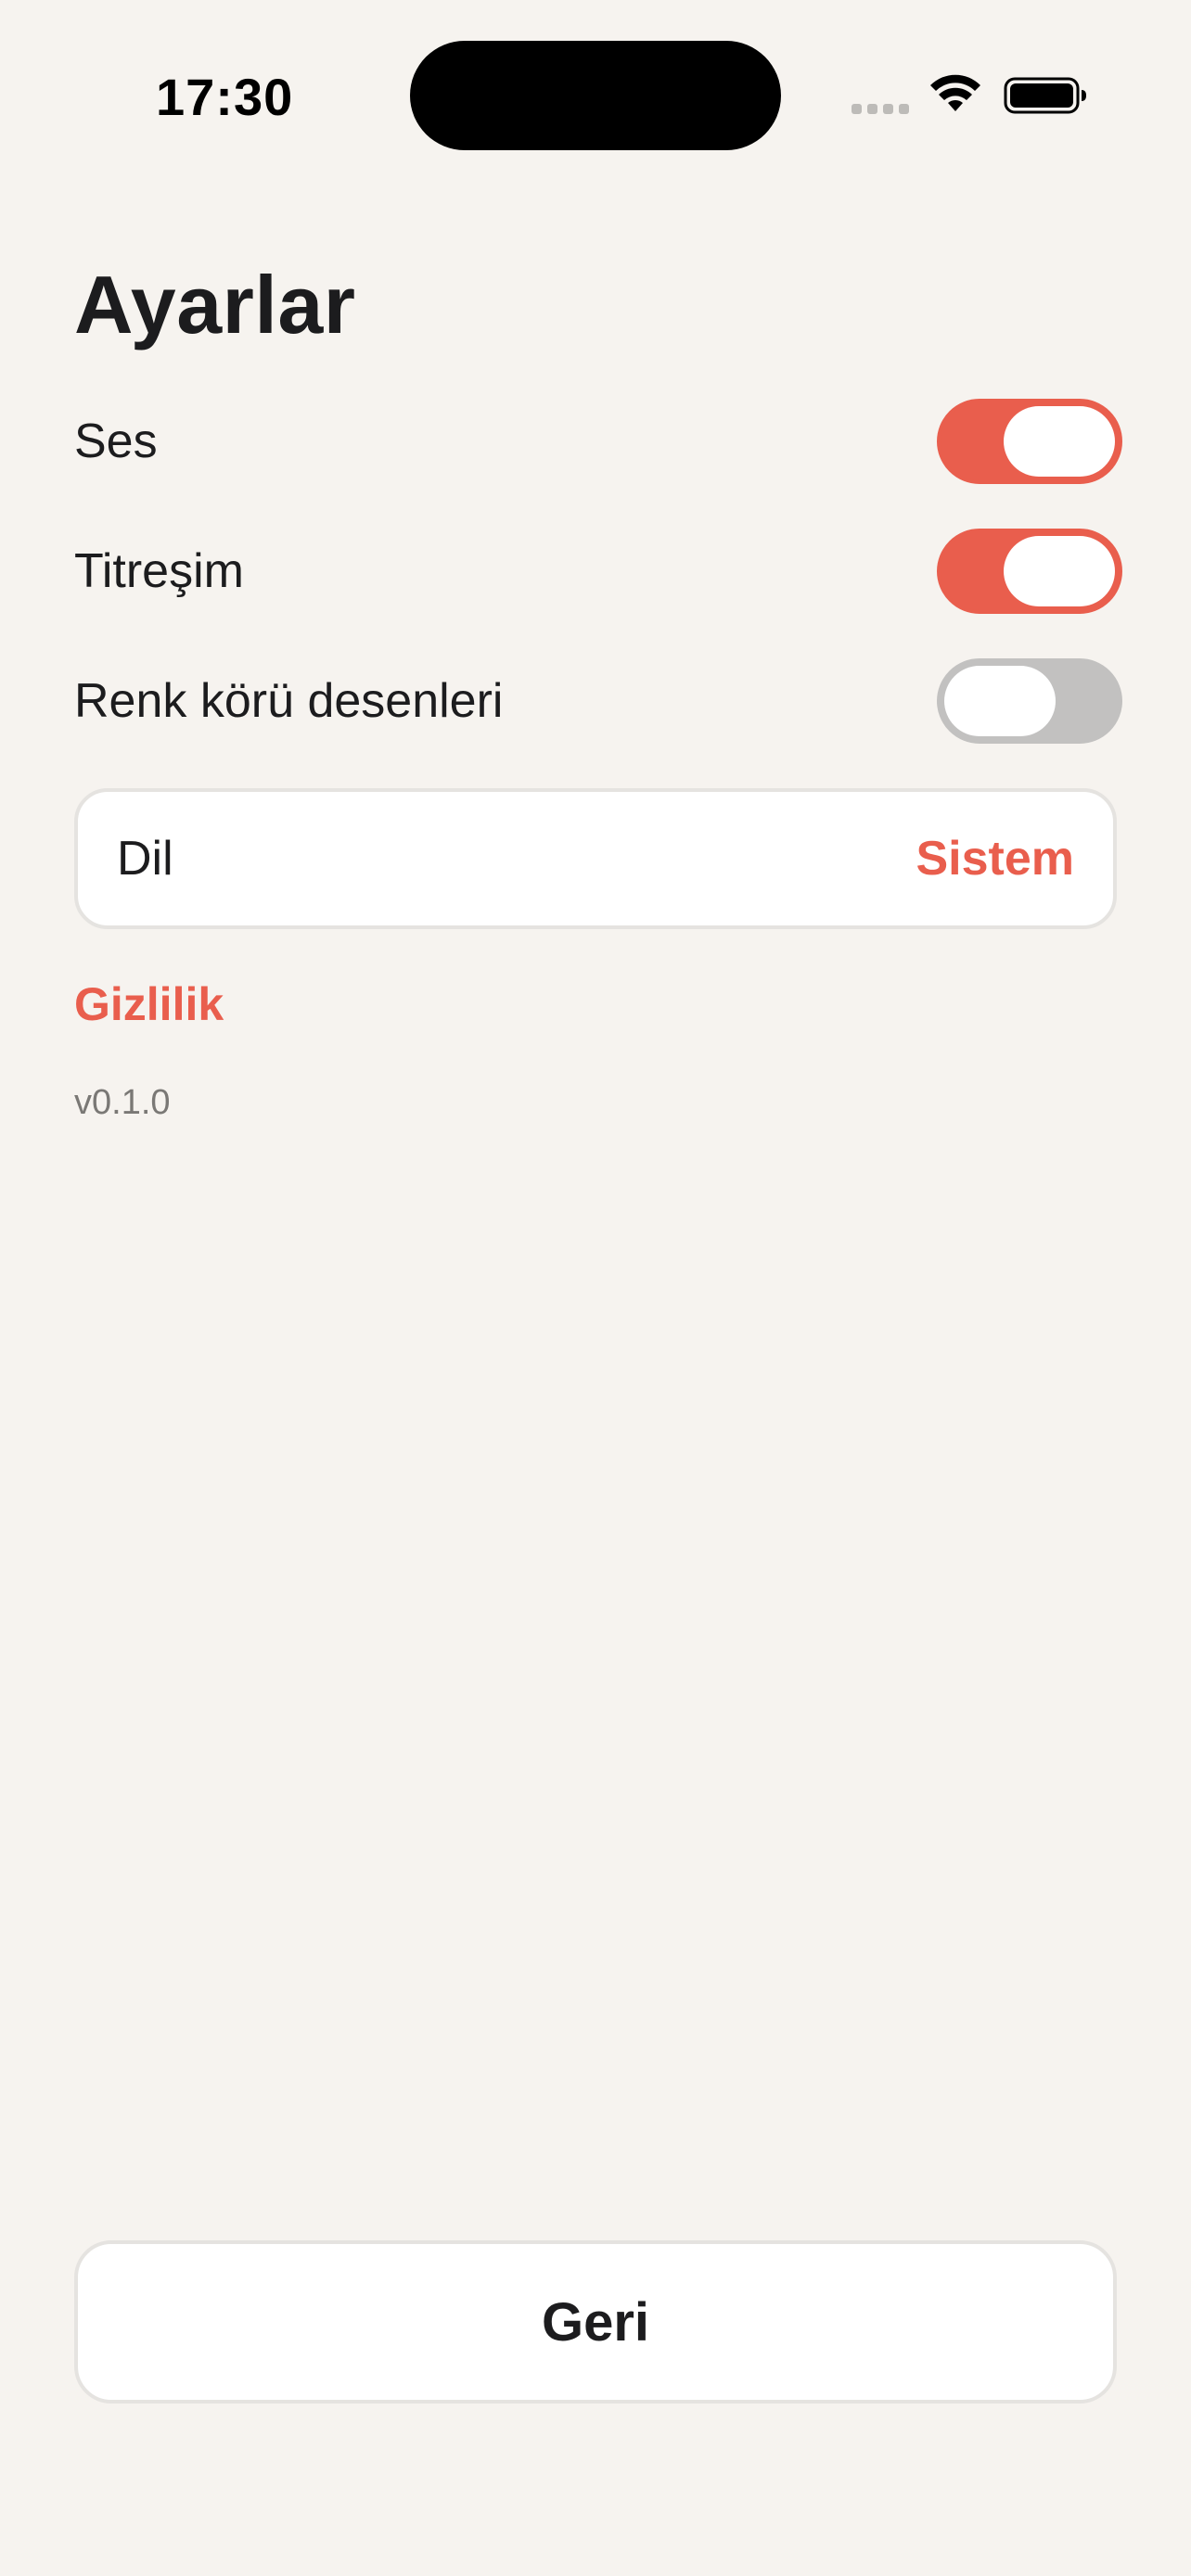 The image size is (1191, 2576). What do you see at coordinates (595, 95) in the screenshot?
I see `dynamic-island` at bounding box center [595, 95].